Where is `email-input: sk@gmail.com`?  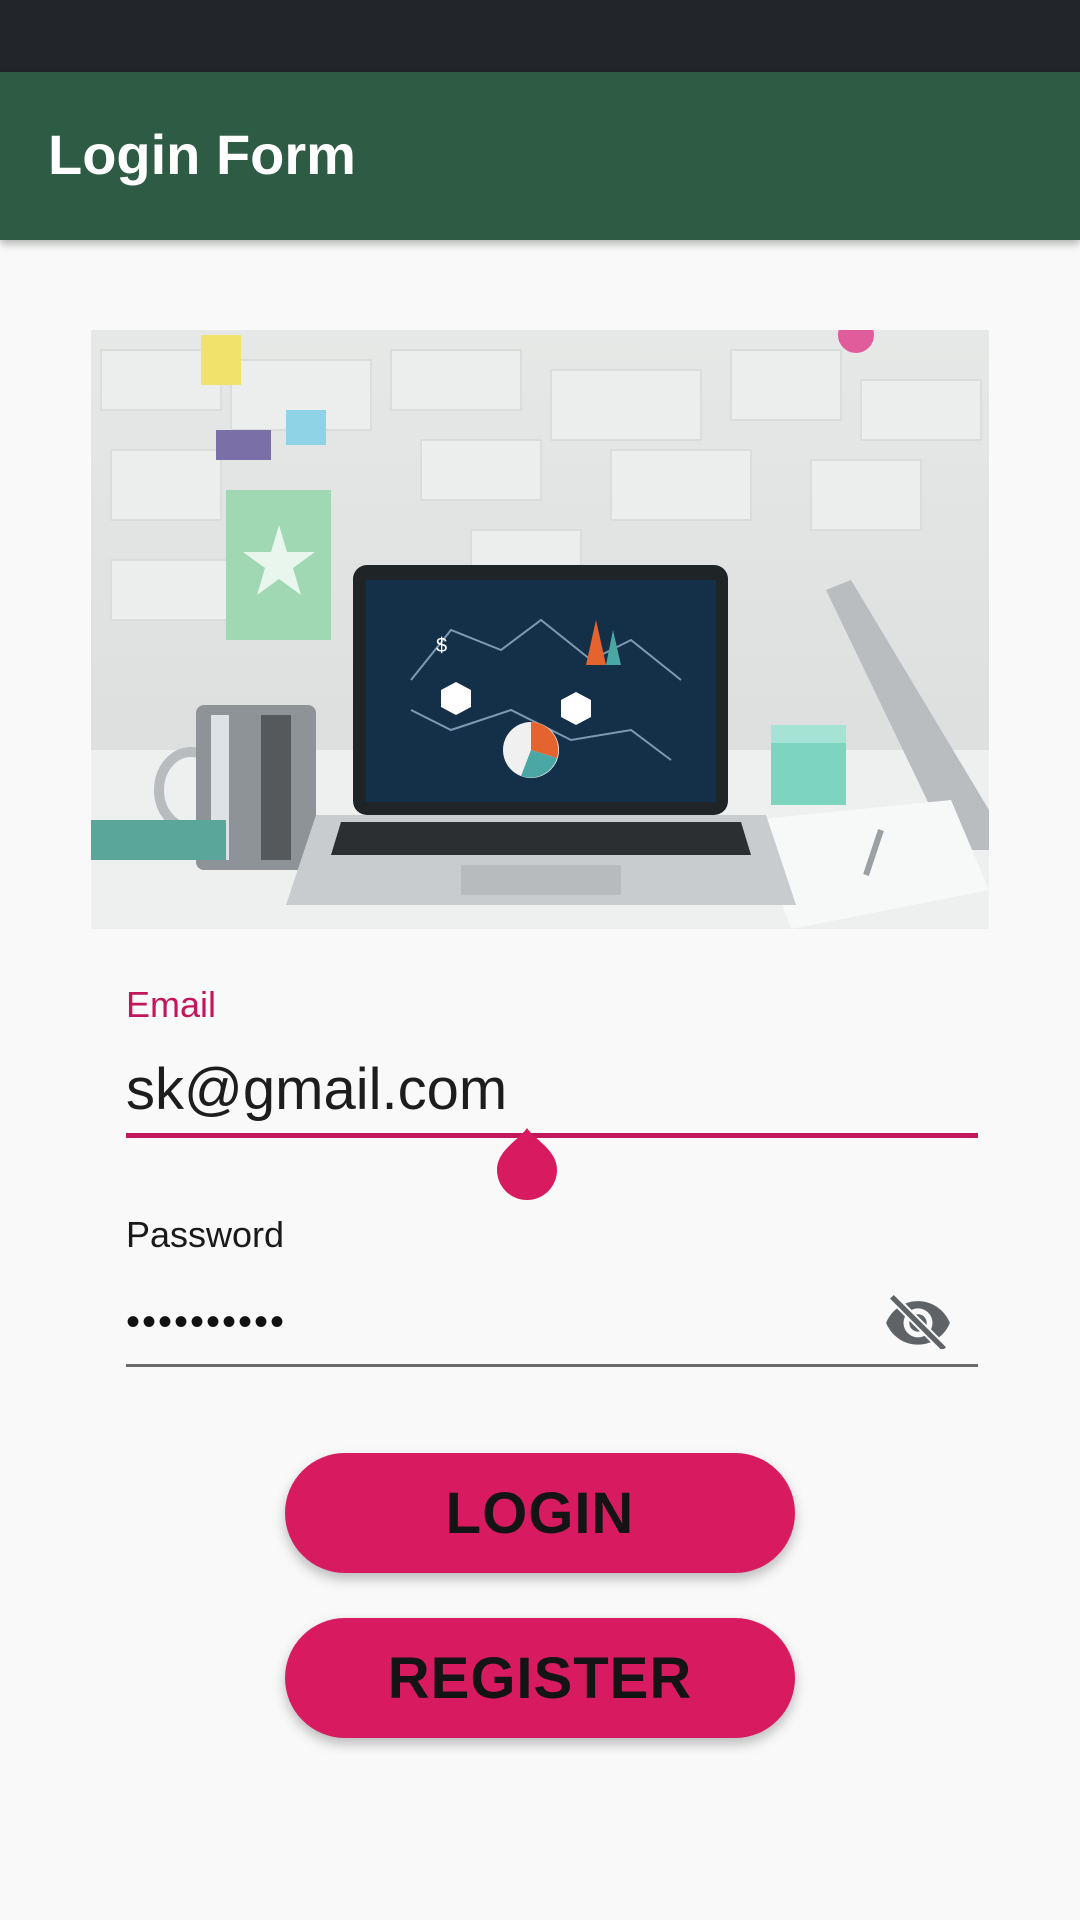 email-input: sk@gmail.com is located at coordinates (316, 1089).